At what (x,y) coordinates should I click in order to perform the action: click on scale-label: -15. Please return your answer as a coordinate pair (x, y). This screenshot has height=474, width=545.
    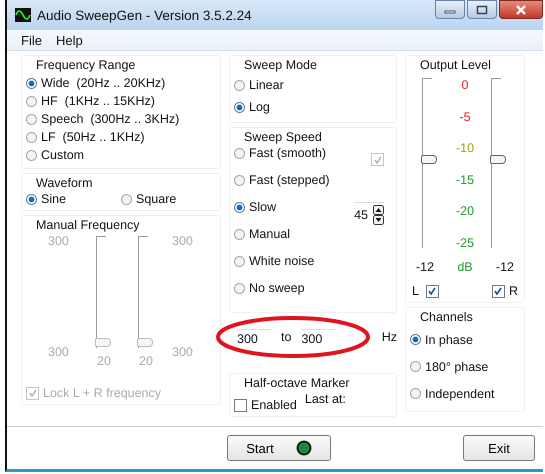
    Looking at the image, I should click on (465, 179).